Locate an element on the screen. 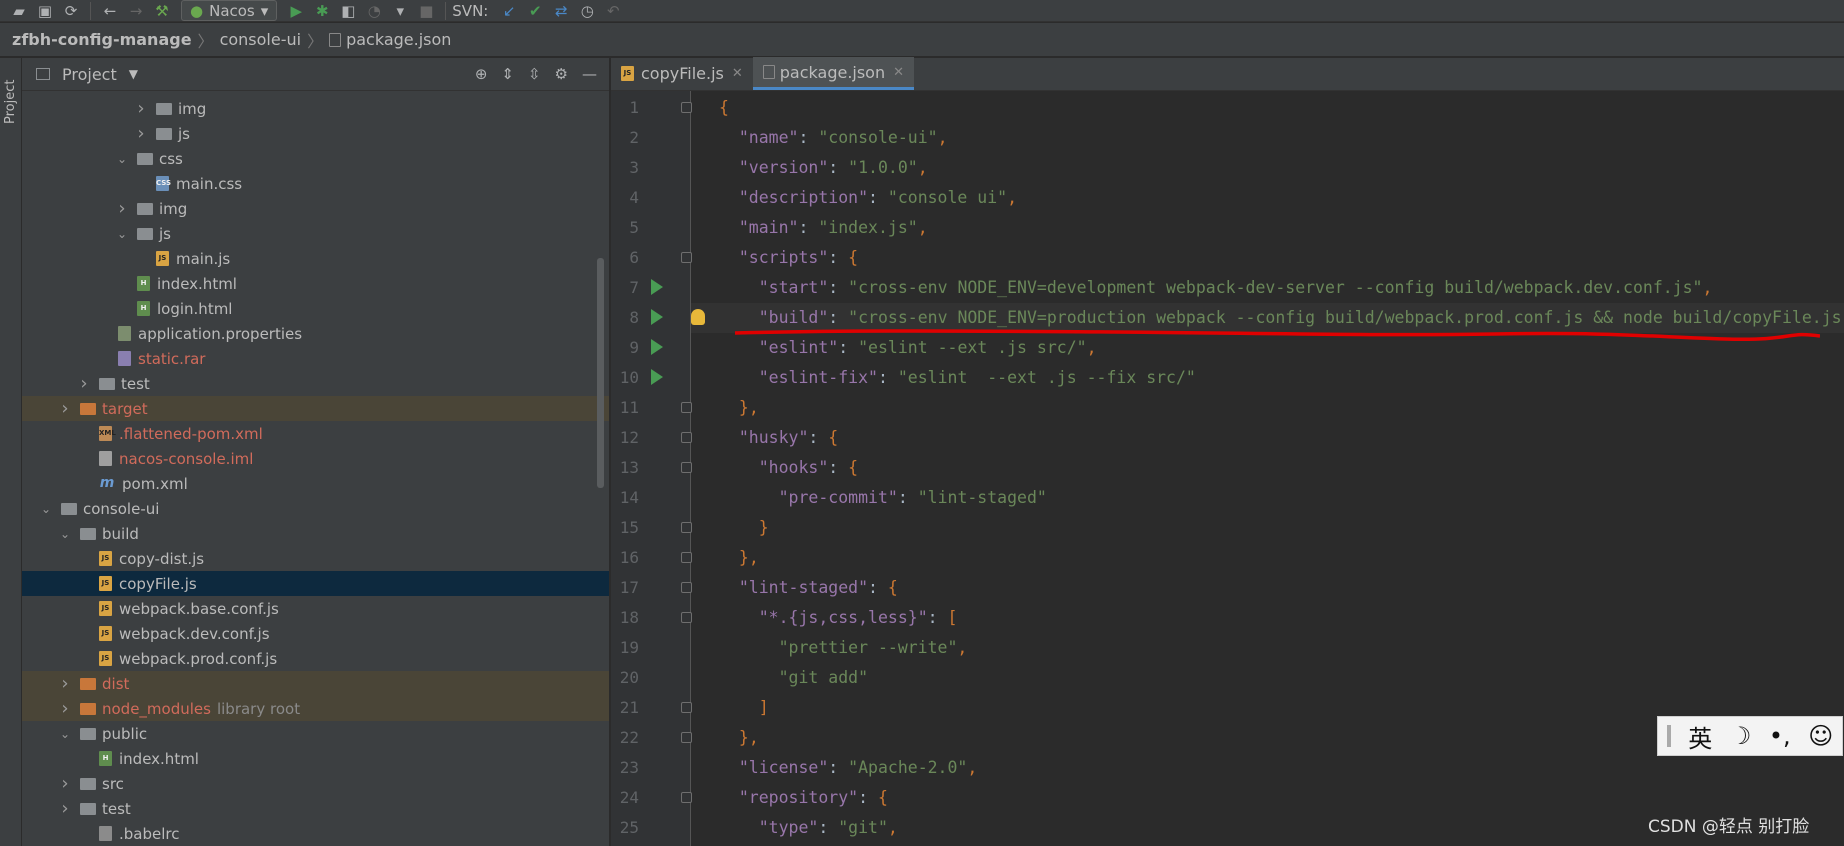 The image size is (1844, 846). project-title: Project is located at coordinates (89, 74).